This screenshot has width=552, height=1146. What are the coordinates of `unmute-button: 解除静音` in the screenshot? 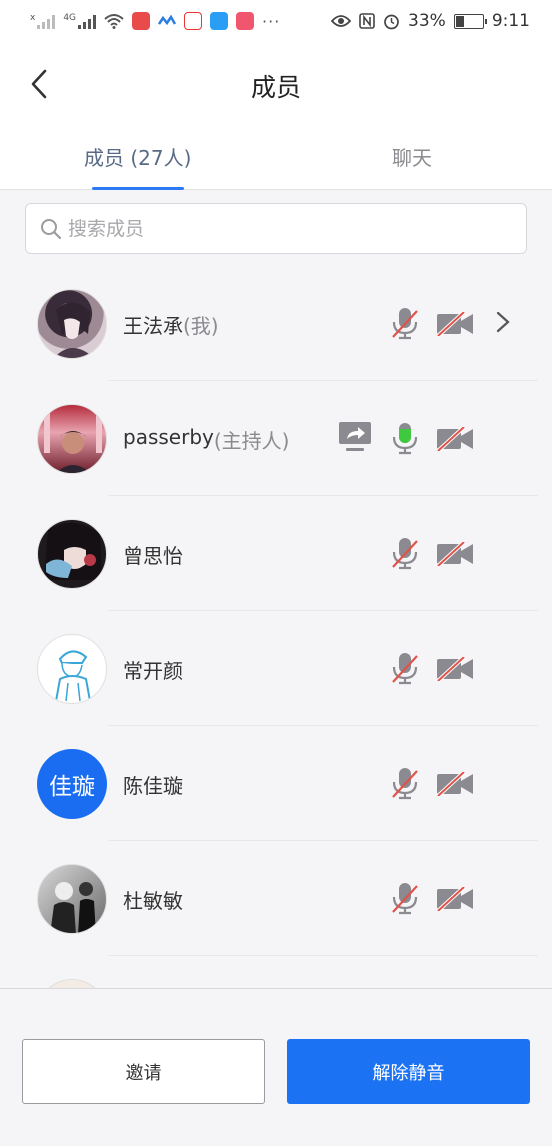 It's located at (408, 1071).